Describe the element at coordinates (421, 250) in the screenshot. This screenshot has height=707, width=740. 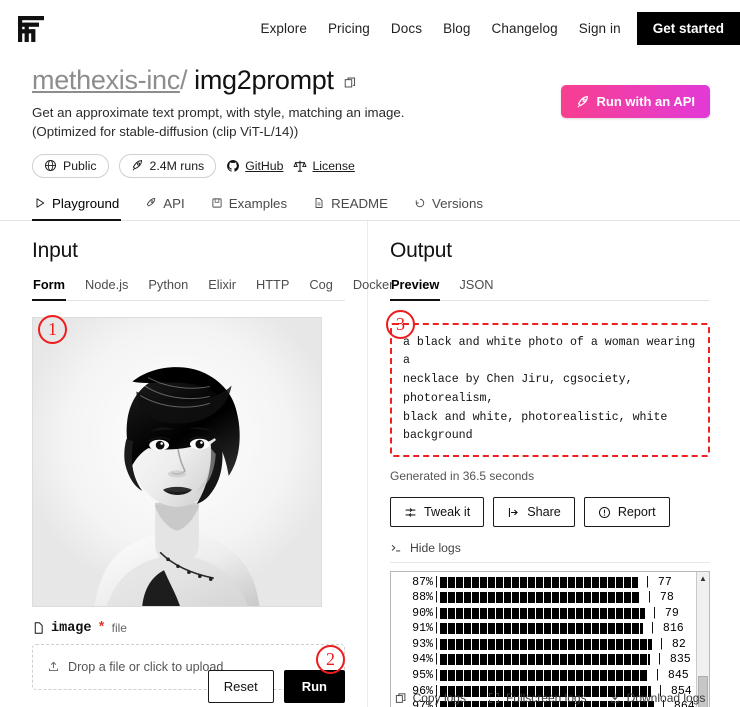
I see `output-title: Output` at that location.